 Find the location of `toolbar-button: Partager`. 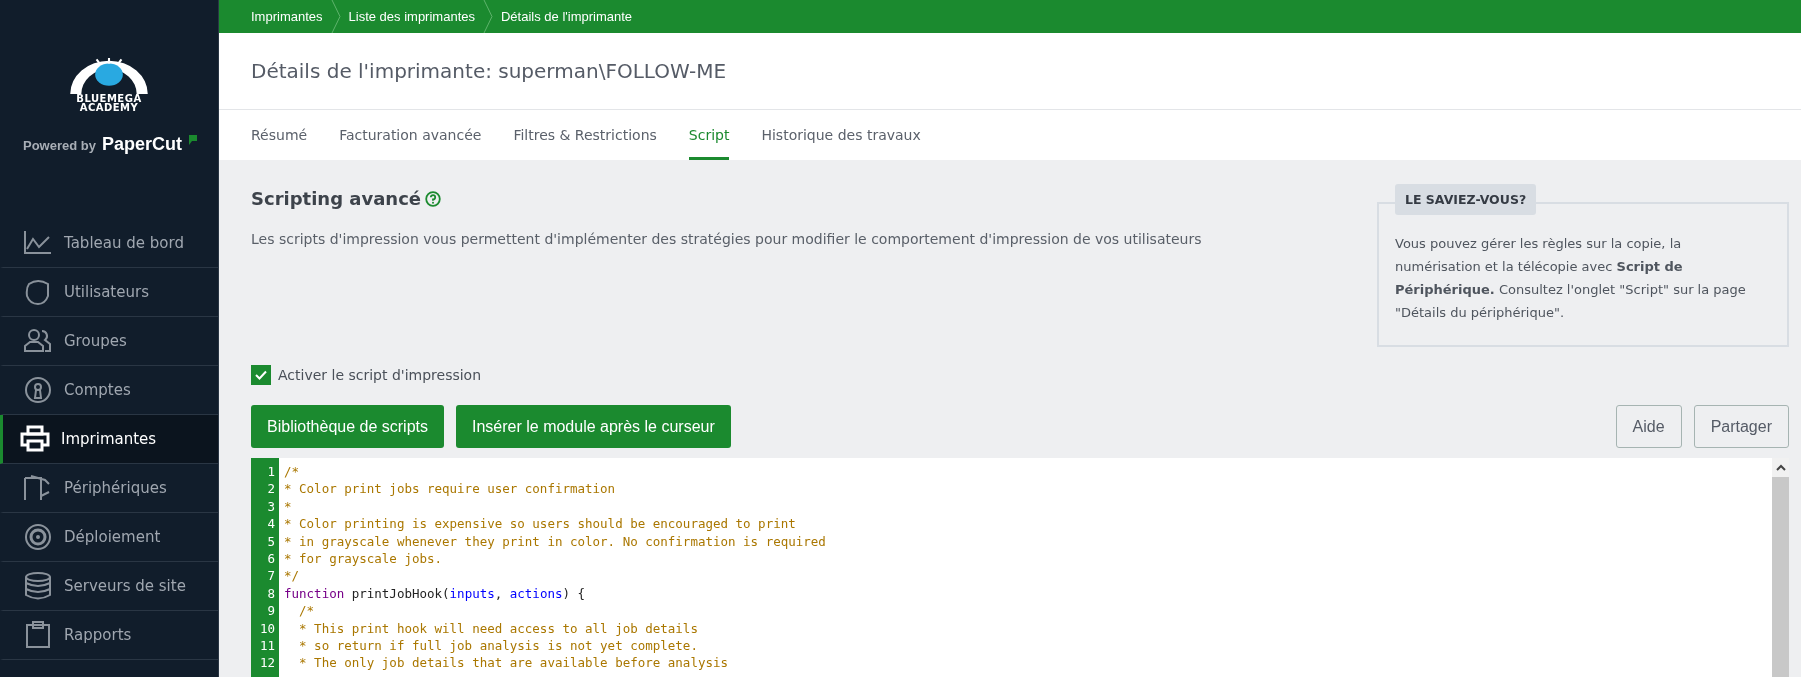

toolbar-button: Partager is located at coordinates (1741, 426).